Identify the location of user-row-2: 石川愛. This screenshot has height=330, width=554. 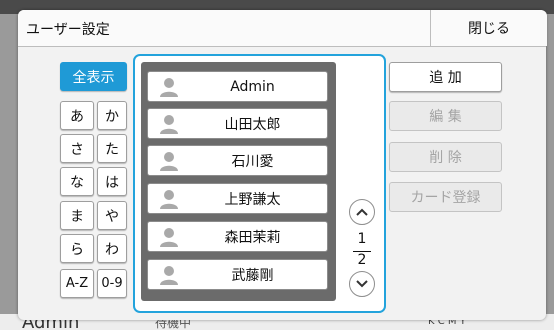
(237, 160).